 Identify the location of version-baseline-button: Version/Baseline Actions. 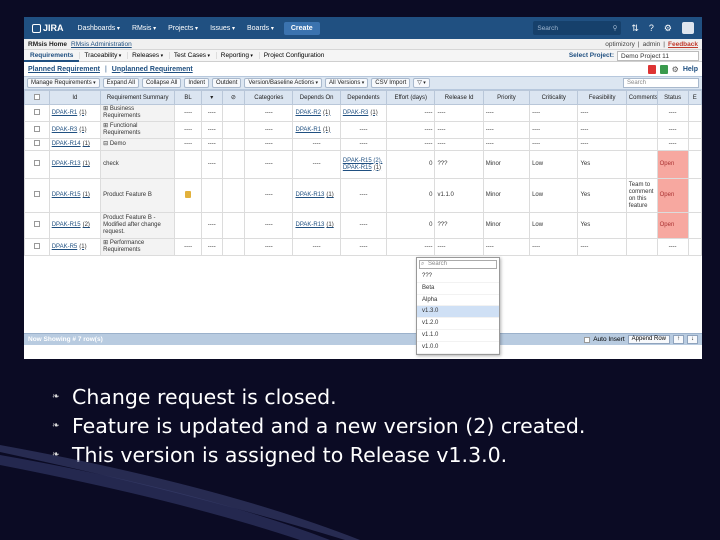
(283, 83).